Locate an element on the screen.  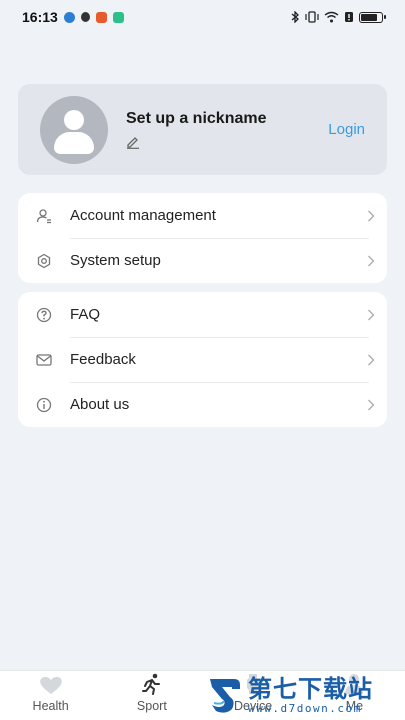
heart-icon is located at coordinates (50, 685).